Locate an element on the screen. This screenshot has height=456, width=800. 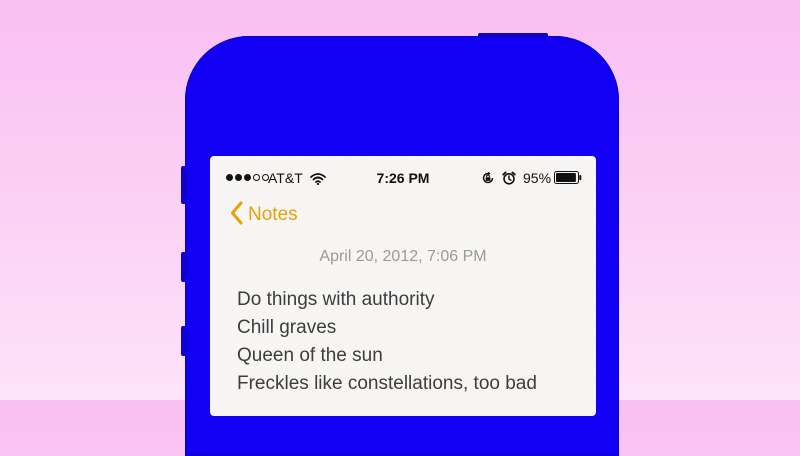
note-line: Queen of the sun is located at coordinates (310, 355).